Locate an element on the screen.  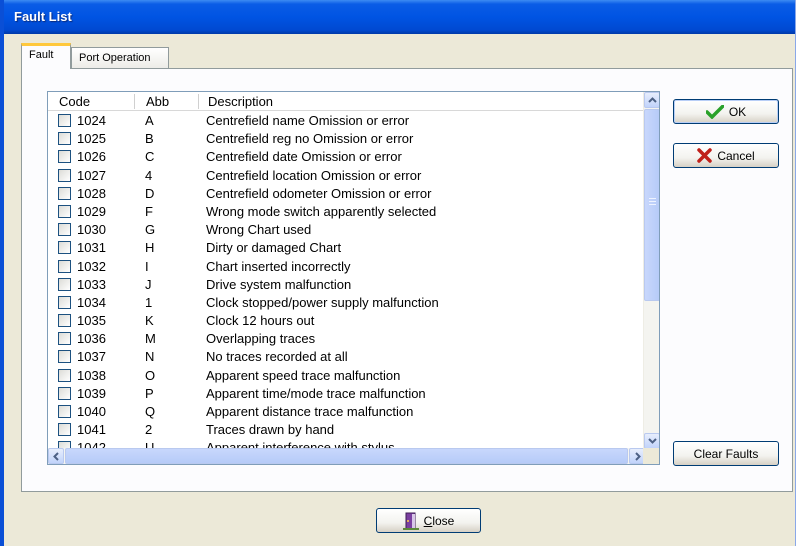
close-button: Close is located at coordinates (428, 520).